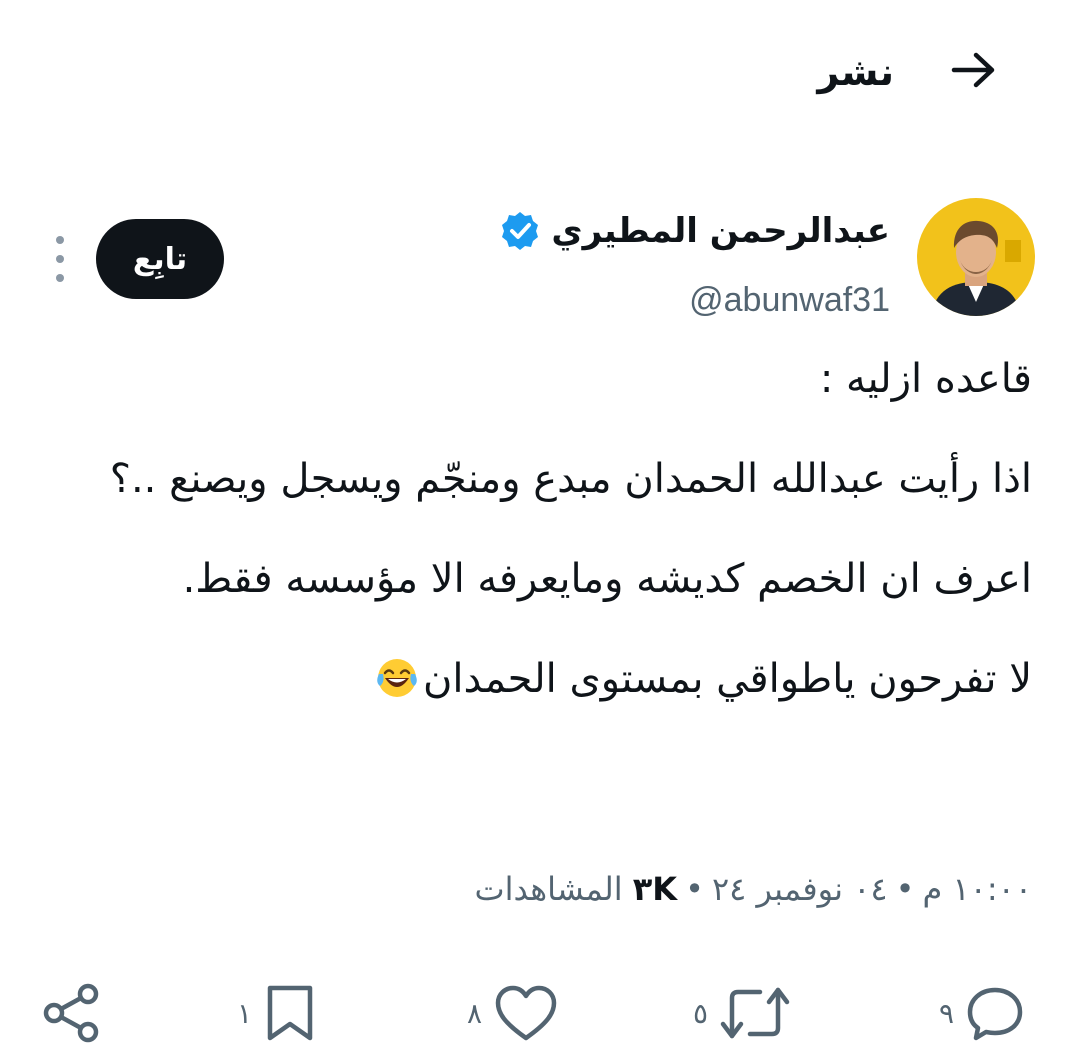 The height and width of the screenshot is (1054, 1070). I want to click on tweet-meta: ١٠:٠٠ م•٠٤ نوفمبر ٢٤•٣K المشاهدات, so click(753, 889).